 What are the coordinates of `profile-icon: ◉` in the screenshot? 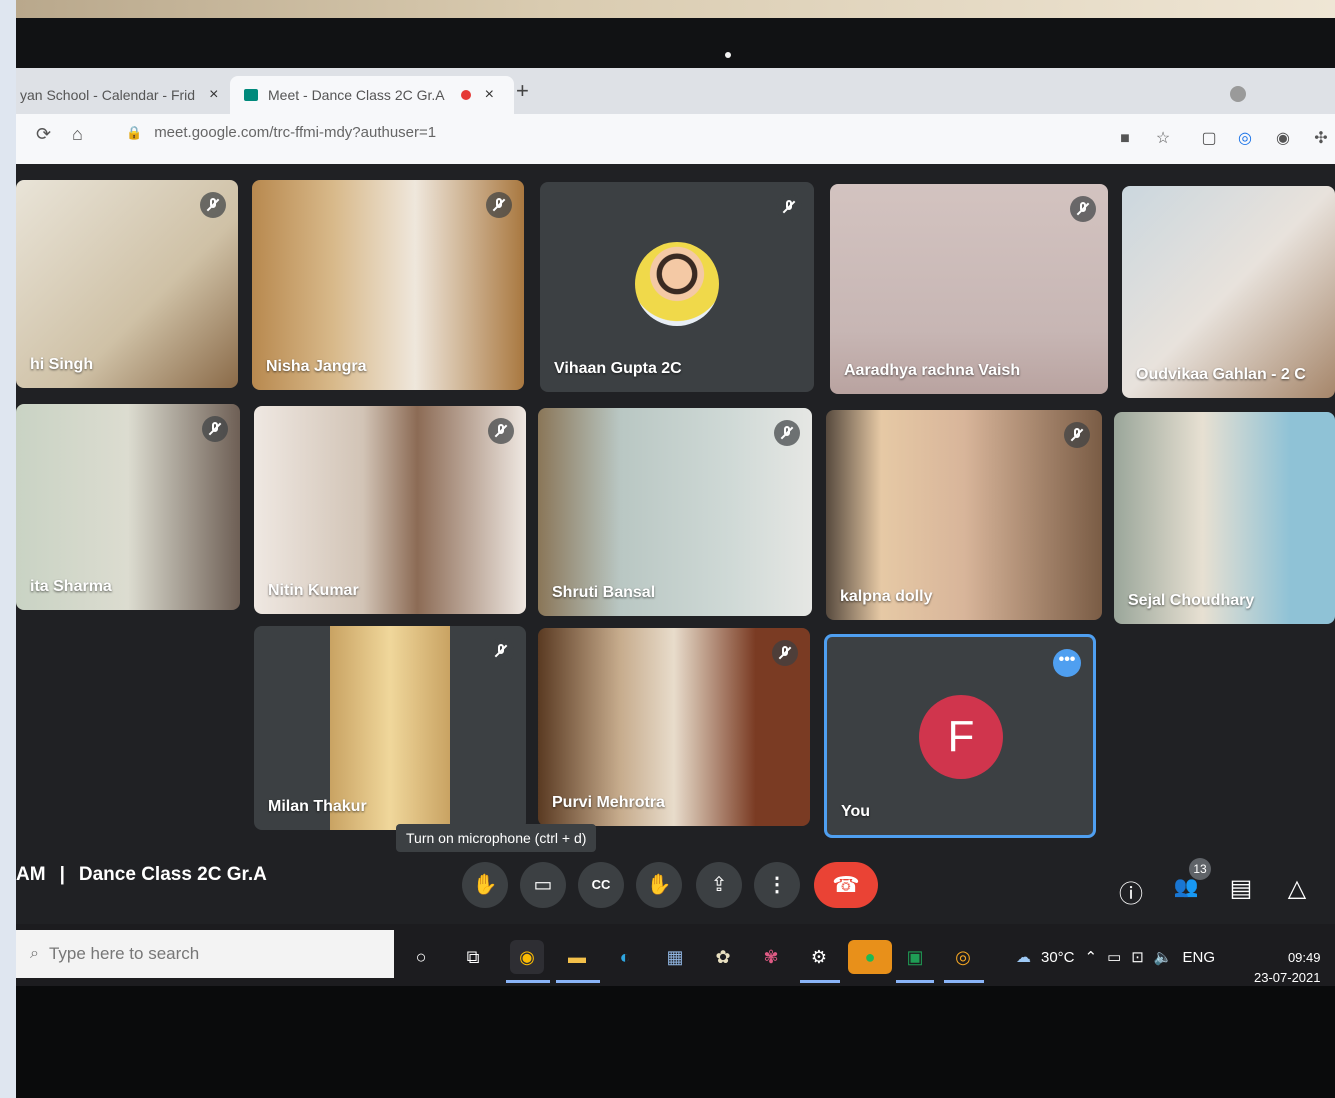 It's located at (1283, 139).